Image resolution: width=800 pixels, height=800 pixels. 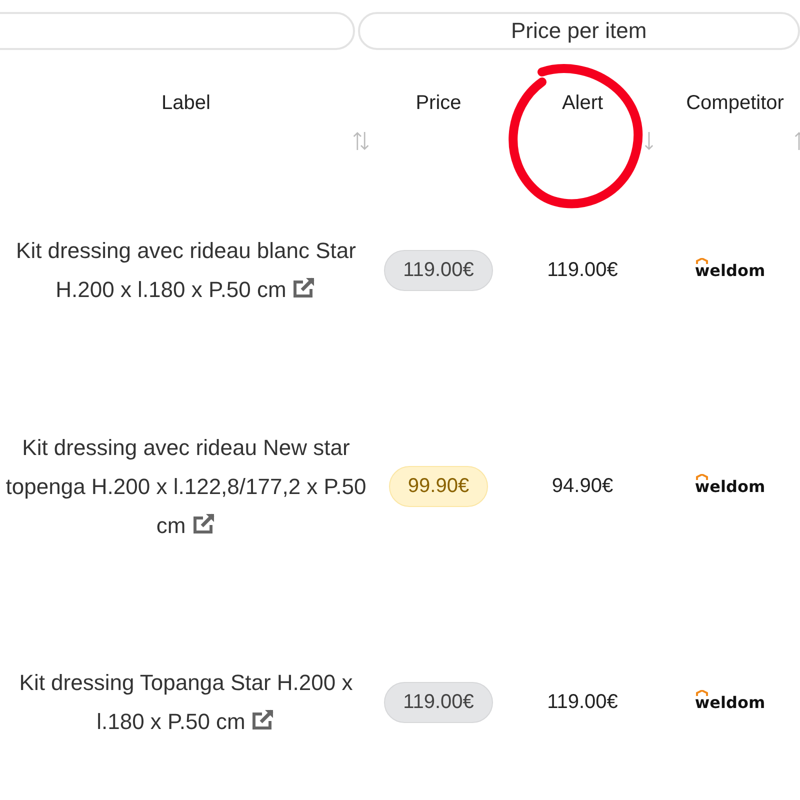 I want to click on column-header: Alert, so click(x=583, y=105).